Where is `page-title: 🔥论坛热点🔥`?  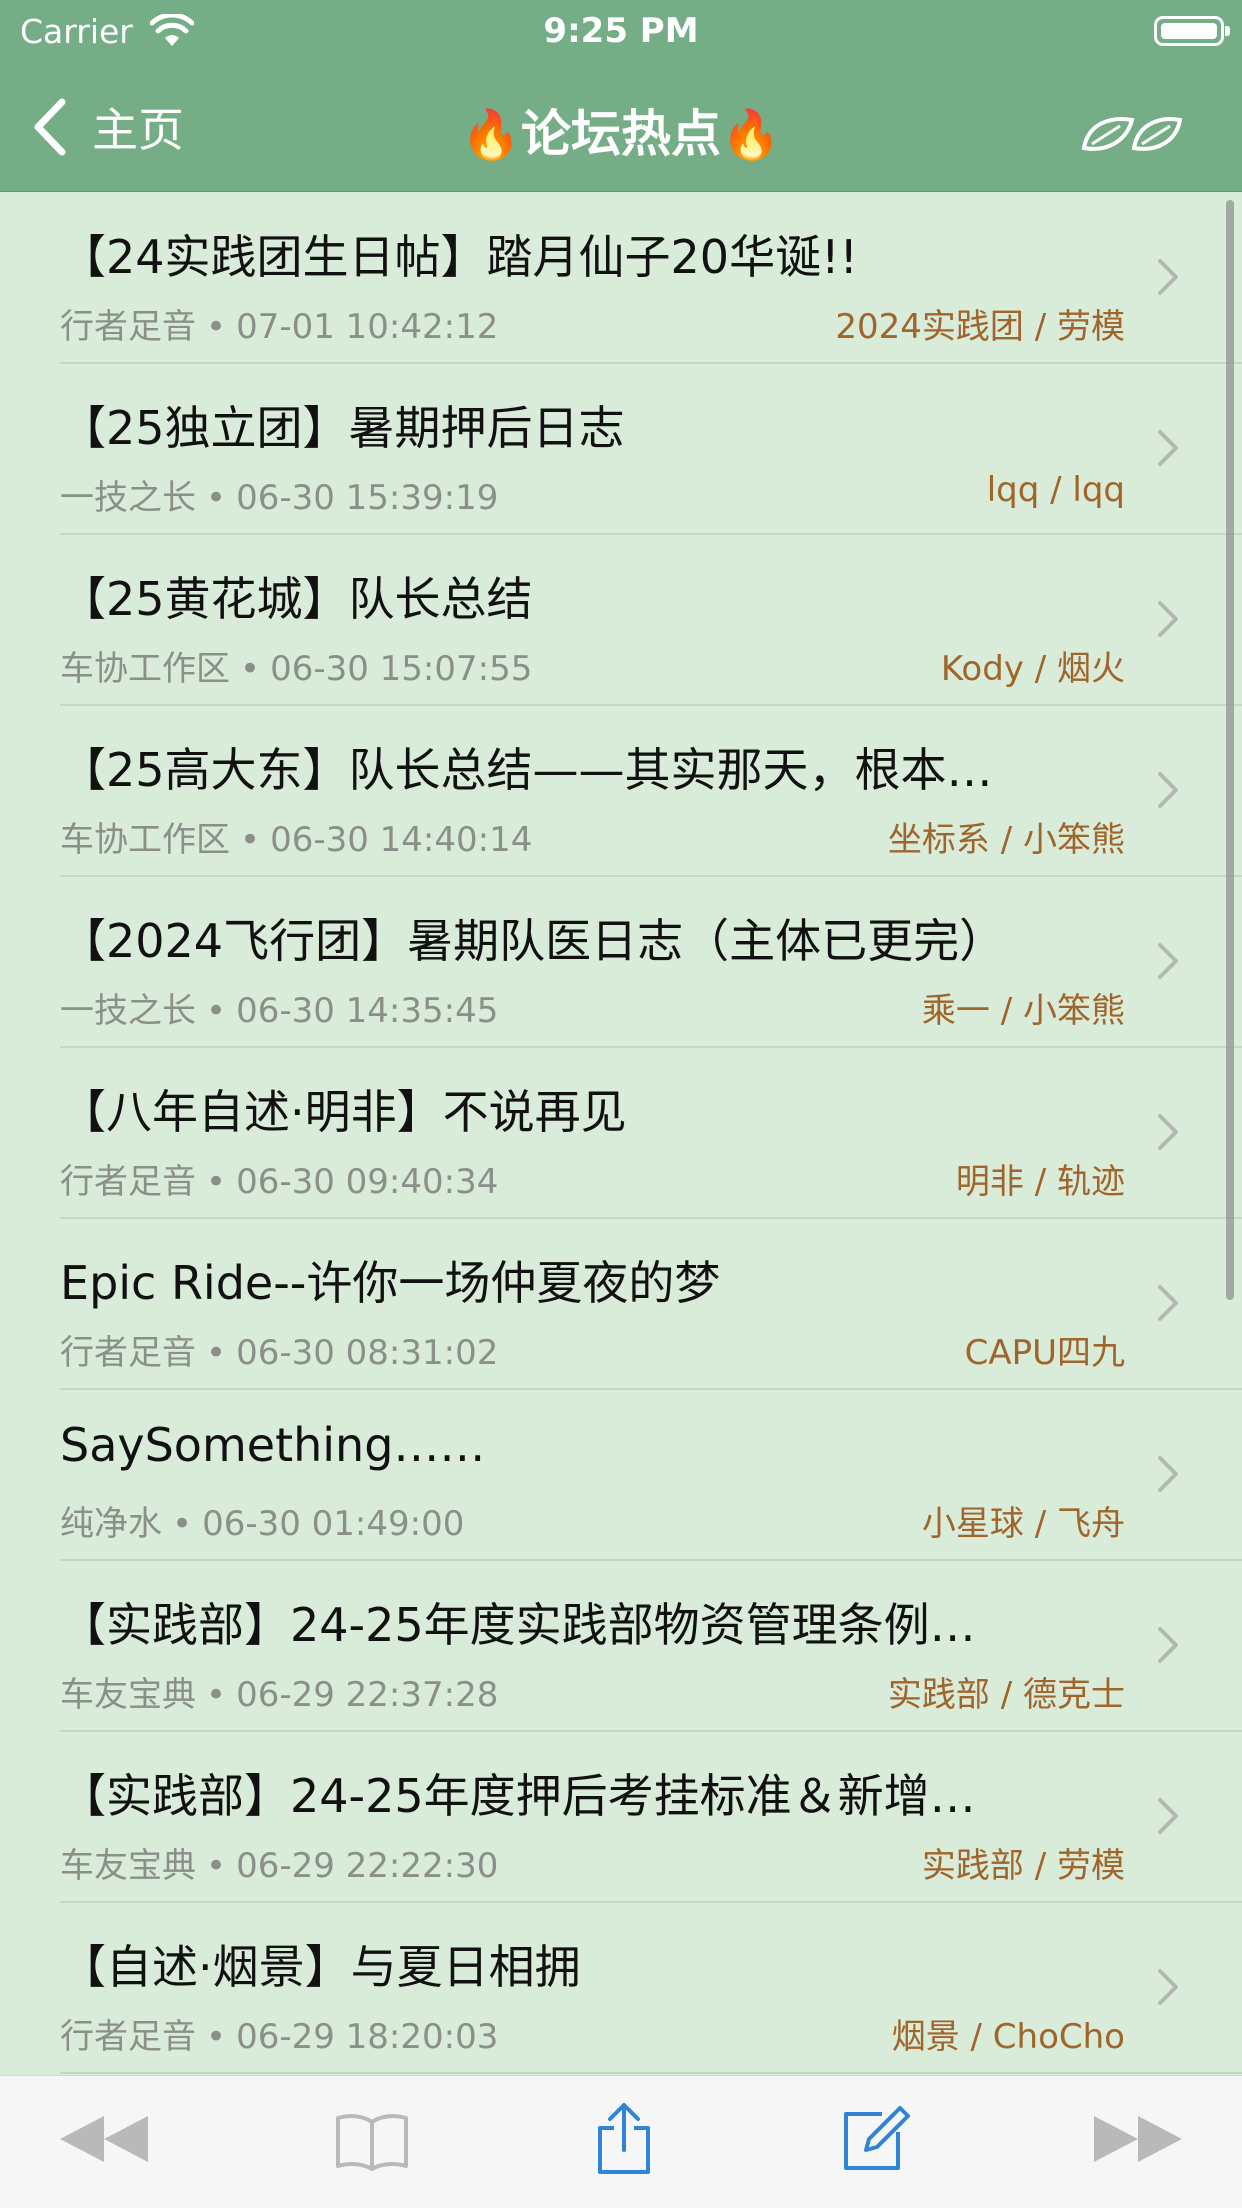 page-title: 🔥论坛热点🔥 is located at coordinates (621, 130).